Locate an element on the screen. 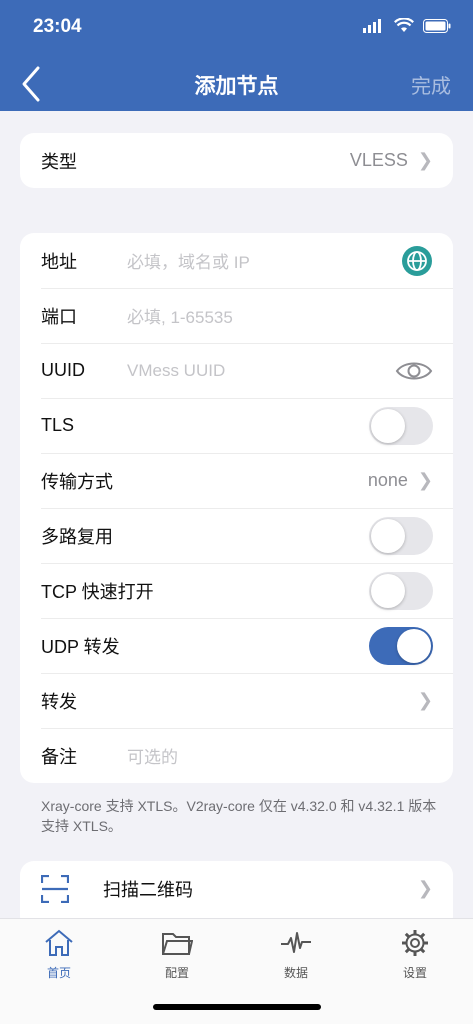  gear-icon is located at coordinates (415, 943).